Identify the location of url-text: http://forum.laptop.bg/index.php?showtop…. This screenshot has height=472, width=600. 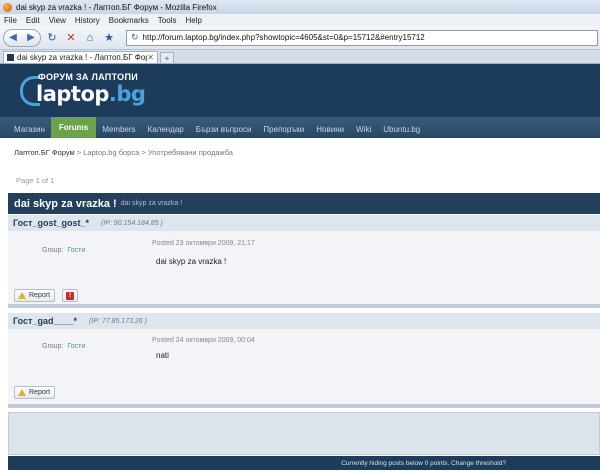
(283, 37).